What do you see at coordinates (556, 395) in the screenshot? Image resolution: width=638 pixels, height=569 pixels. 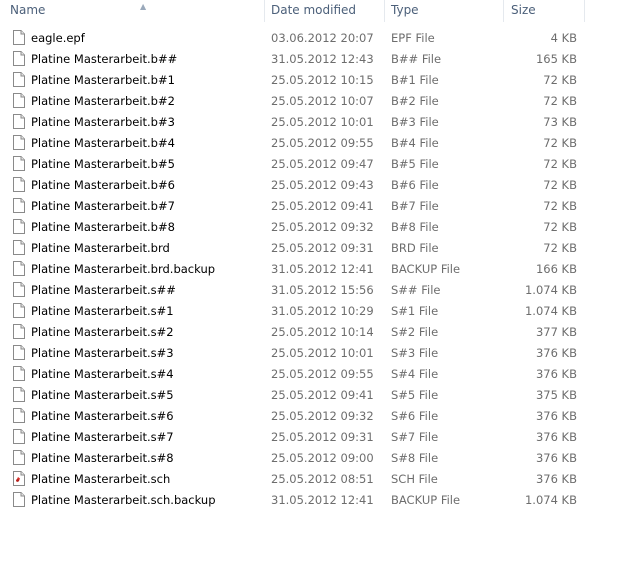 I see `file-size: 375 KB` at bounding box center [556, 395].